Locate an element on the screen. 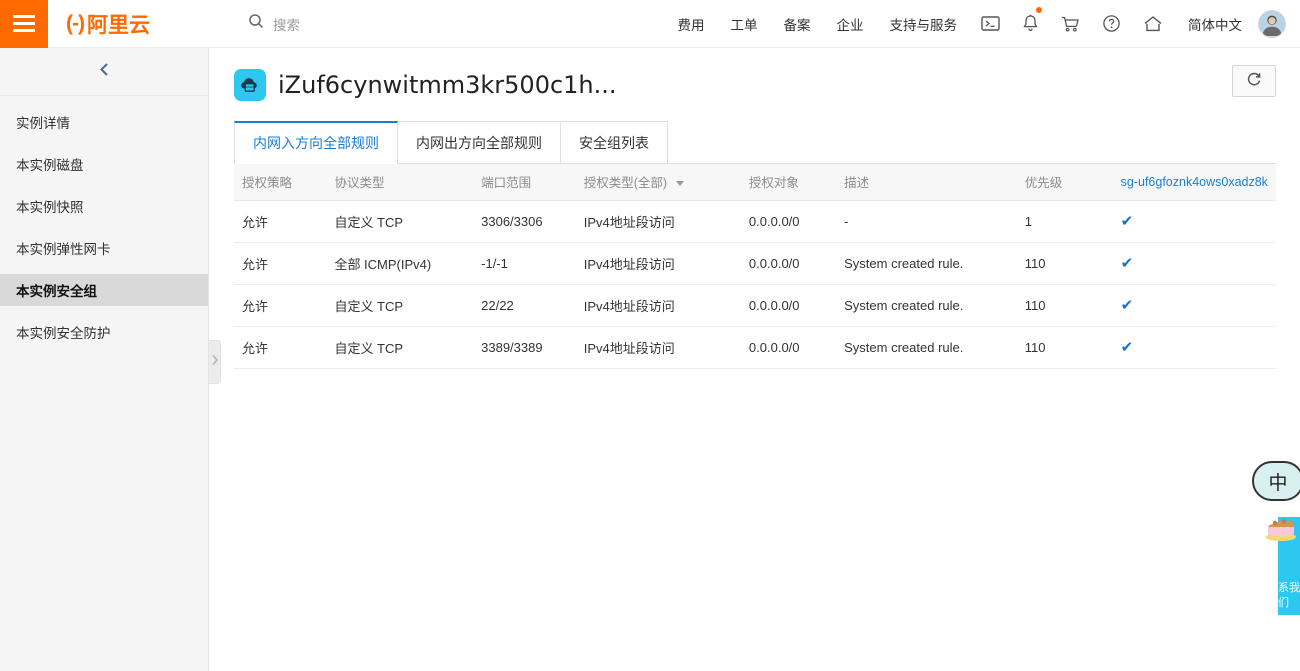  chevron-down-icon is located at coordinates (679, 184).